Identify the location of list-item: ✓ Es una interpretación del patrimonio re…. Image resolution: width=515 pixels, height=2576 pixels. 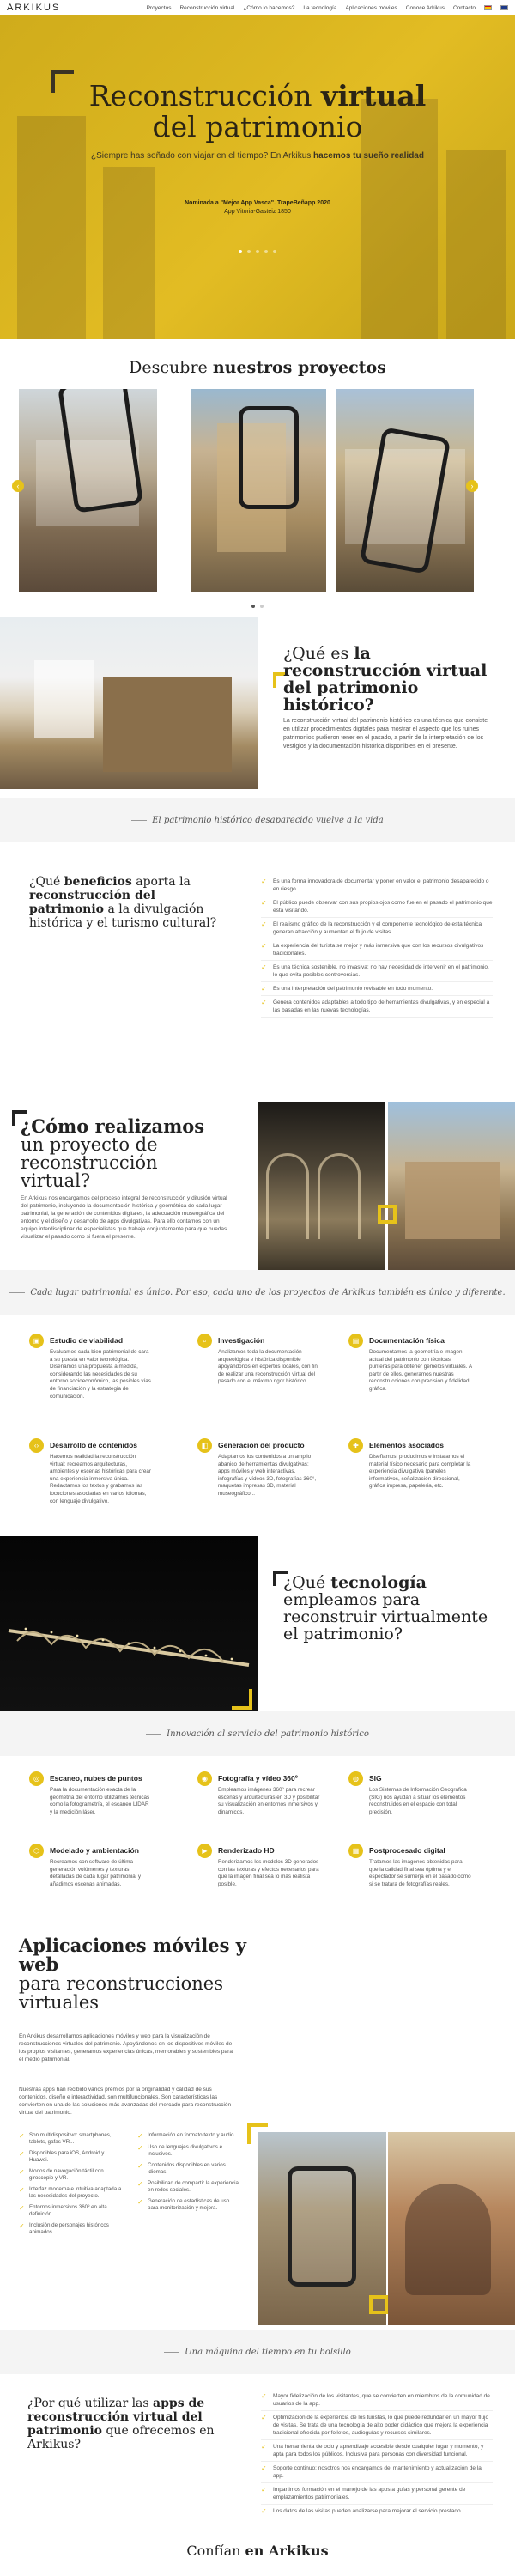
(377, 989).